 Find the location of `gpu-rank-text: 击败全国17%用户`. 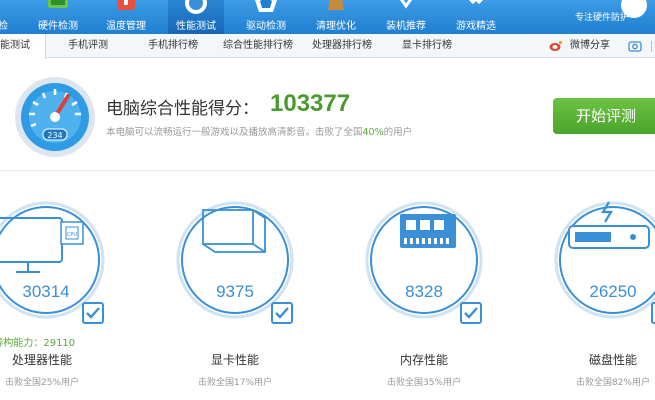

gpu-rank-text: 击败全国17%用户 is located at coordinates (234, 383).